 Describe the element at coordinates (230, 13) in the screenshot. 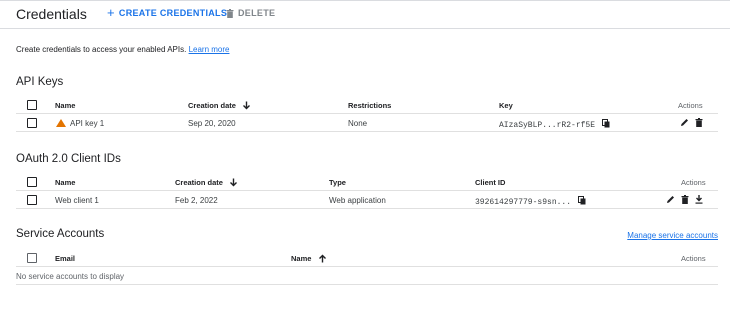

I see `trash-icon` at that location.